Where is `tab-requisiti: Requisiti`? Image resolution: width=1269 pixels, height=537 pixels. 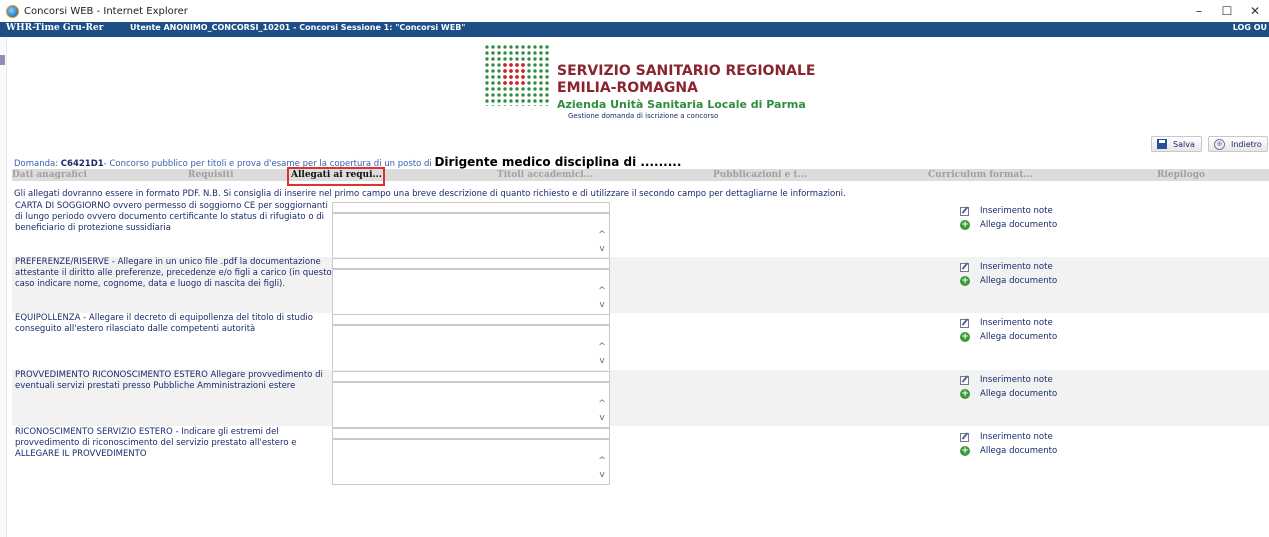 tab-requisiti: Requisiti is located at coordinates (211, 175).